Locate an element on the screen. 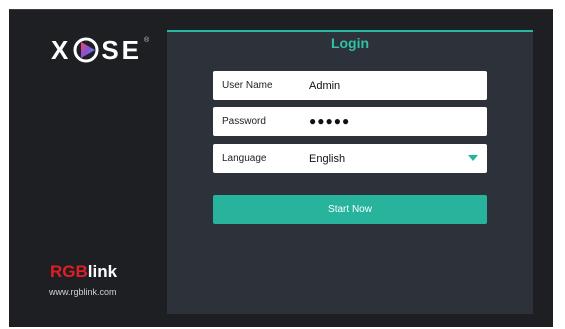 The image size is (565, 329). logo-link-text: link is located at coordinates (102, 271).